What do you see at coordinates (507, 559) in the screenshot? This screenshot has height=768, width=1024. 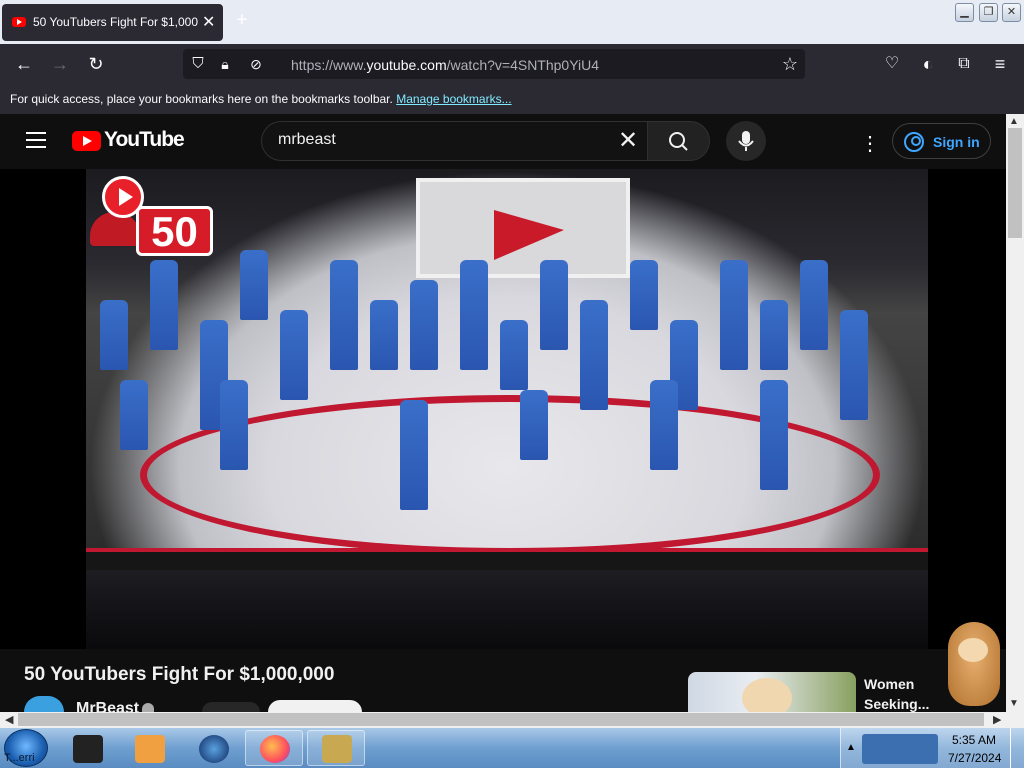 I see `video-court-edge` at bounding box center [507, 559].